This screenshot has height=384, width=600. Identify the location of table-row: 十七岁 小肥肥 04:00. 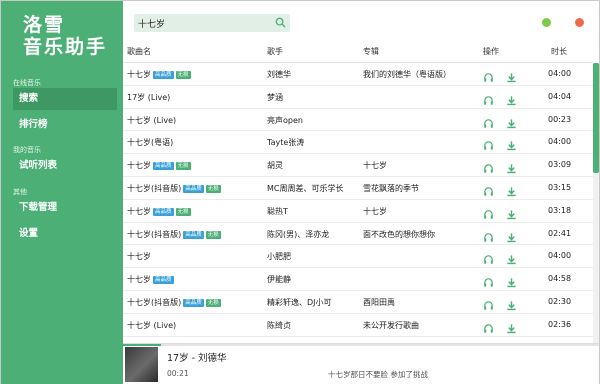
(358, 257).